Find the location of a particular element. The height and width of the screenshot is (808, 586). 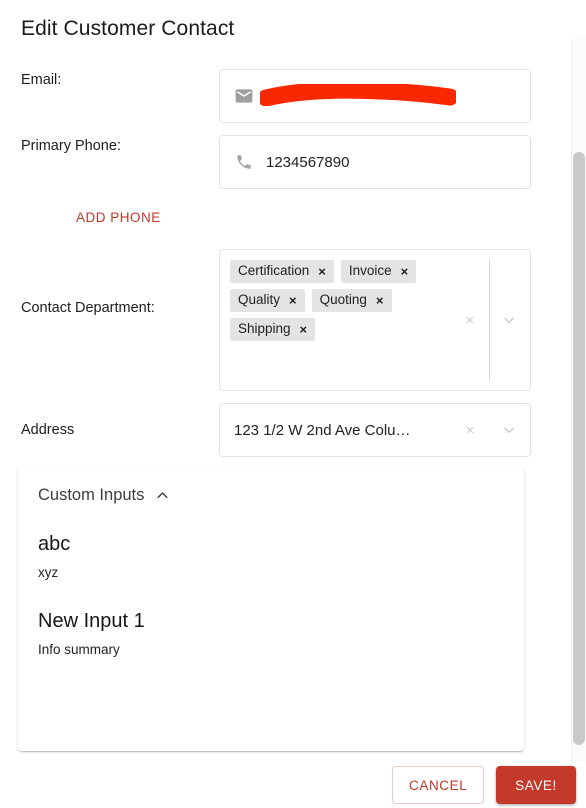

primary-phone-field: 1234567890 is located at coordinates (375, 162).